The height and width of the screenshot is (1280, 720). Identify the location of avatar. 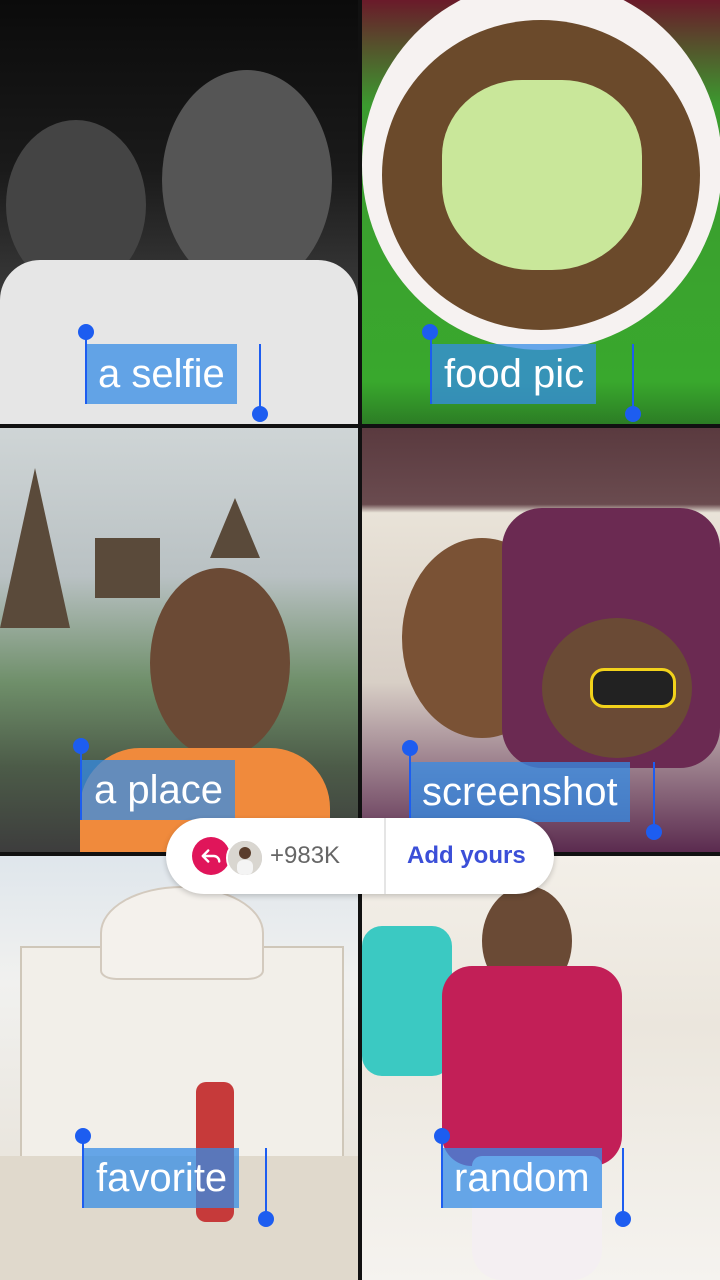
(245, 858).